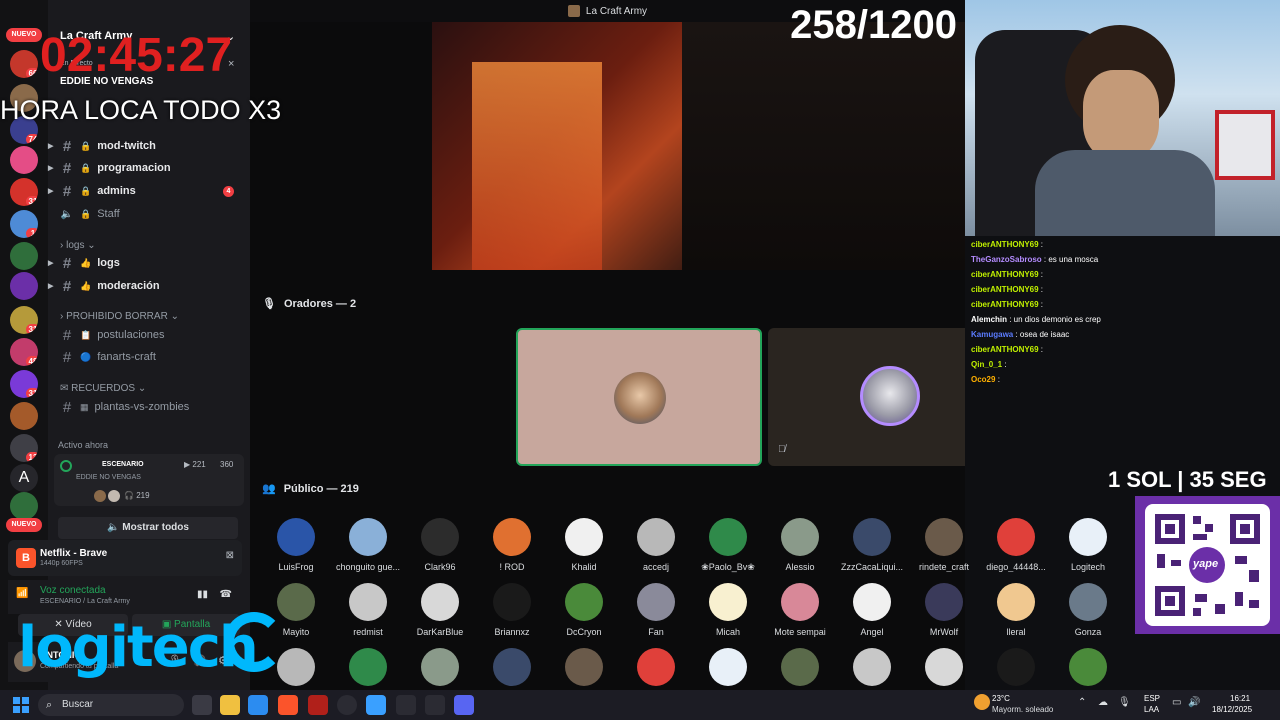  Describe the element at coordinates (872, 610) in the screenshot. I see `audience-member: Angel` at that location.